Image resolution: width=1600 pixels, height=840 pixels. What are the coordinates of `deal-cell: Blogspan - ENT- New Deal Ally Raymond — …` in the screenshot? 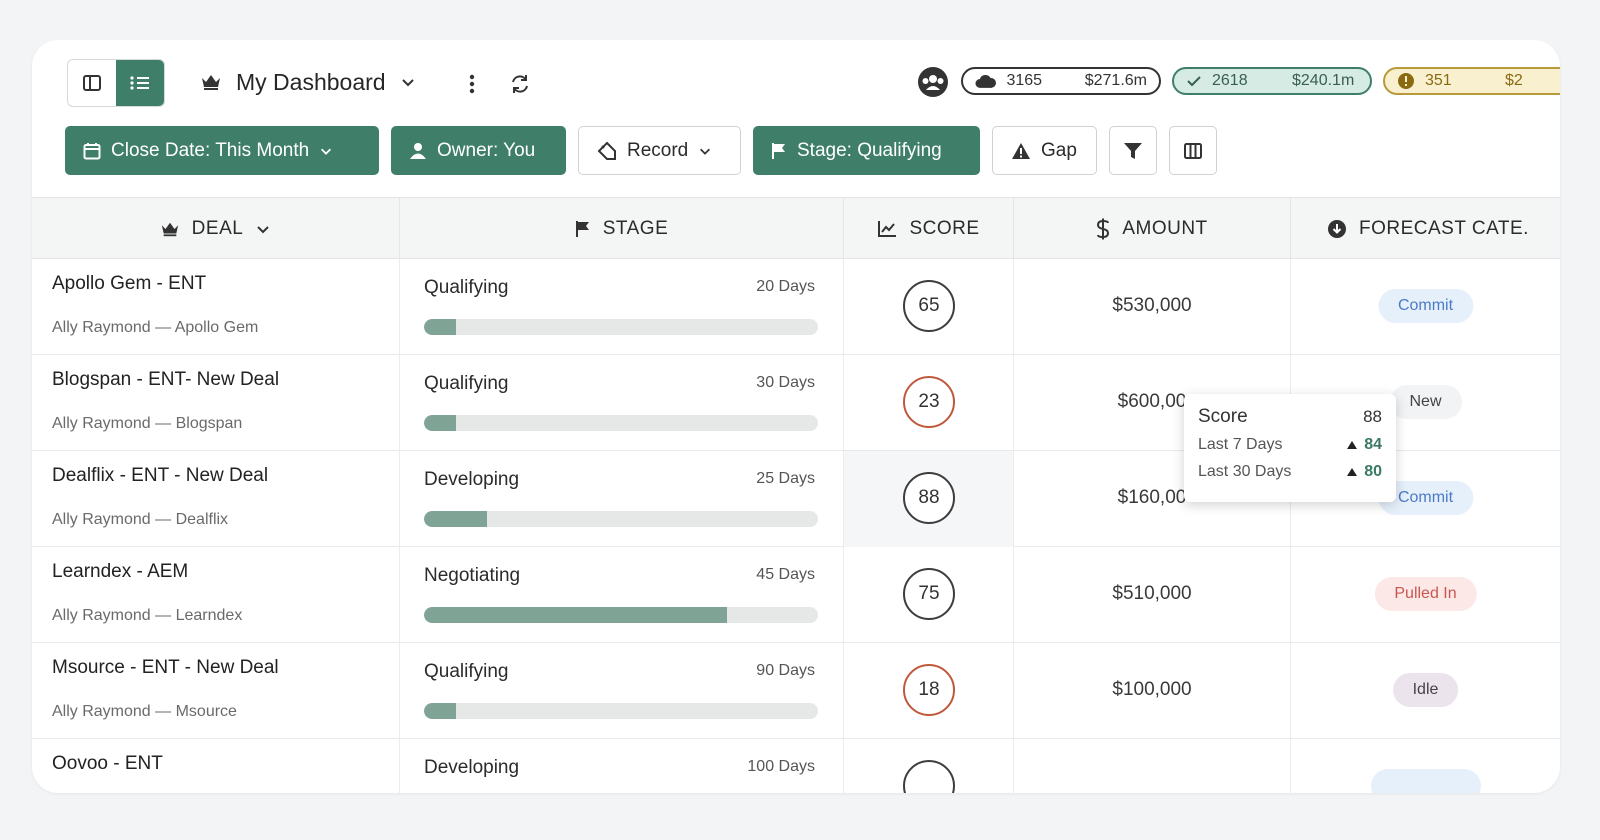 It's located at (216, 403).